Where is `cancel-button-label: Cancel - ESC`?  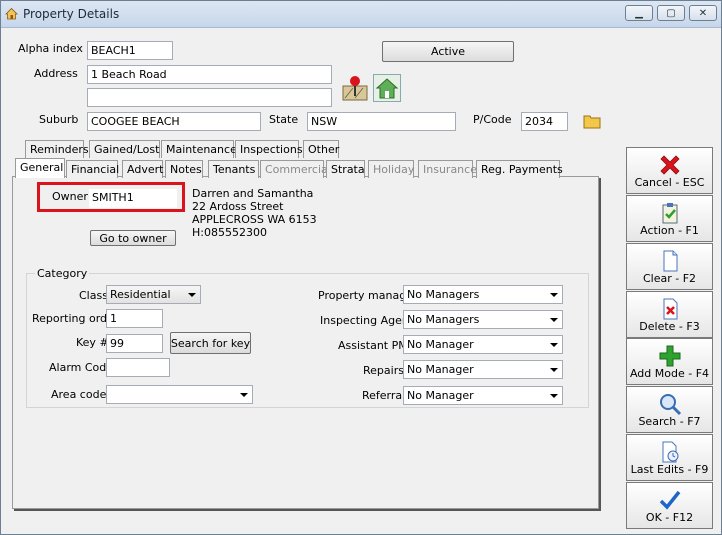
cancel-button-label: Cancel - ESC is located at coordinates (669, 182).